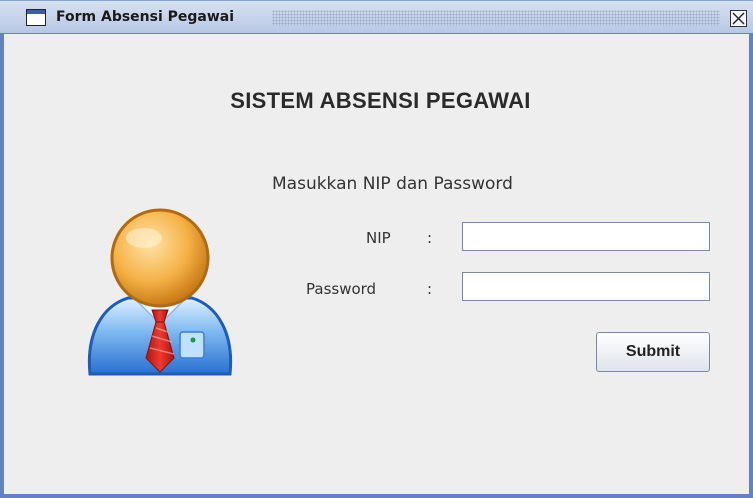 The image size is (753, 498). What do you see at coordinates (145, 17) in the screenshot?
I see `window-title: Form Absensi Pegawai` at bounding box center [145, 17].